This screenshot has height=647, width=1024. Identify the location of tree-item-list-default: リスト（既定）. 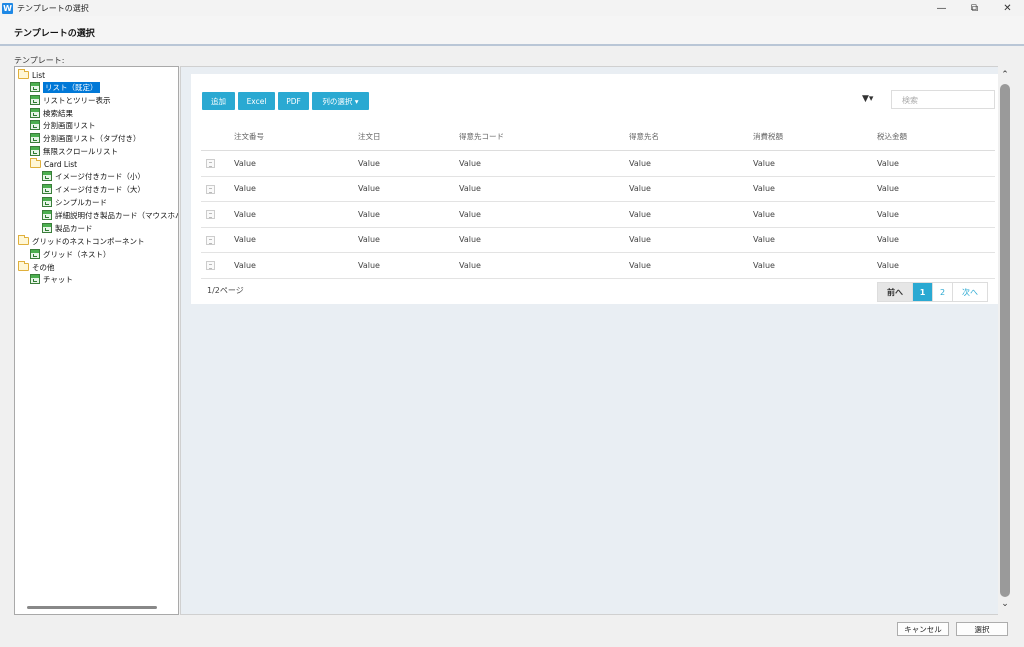
(65, 87).